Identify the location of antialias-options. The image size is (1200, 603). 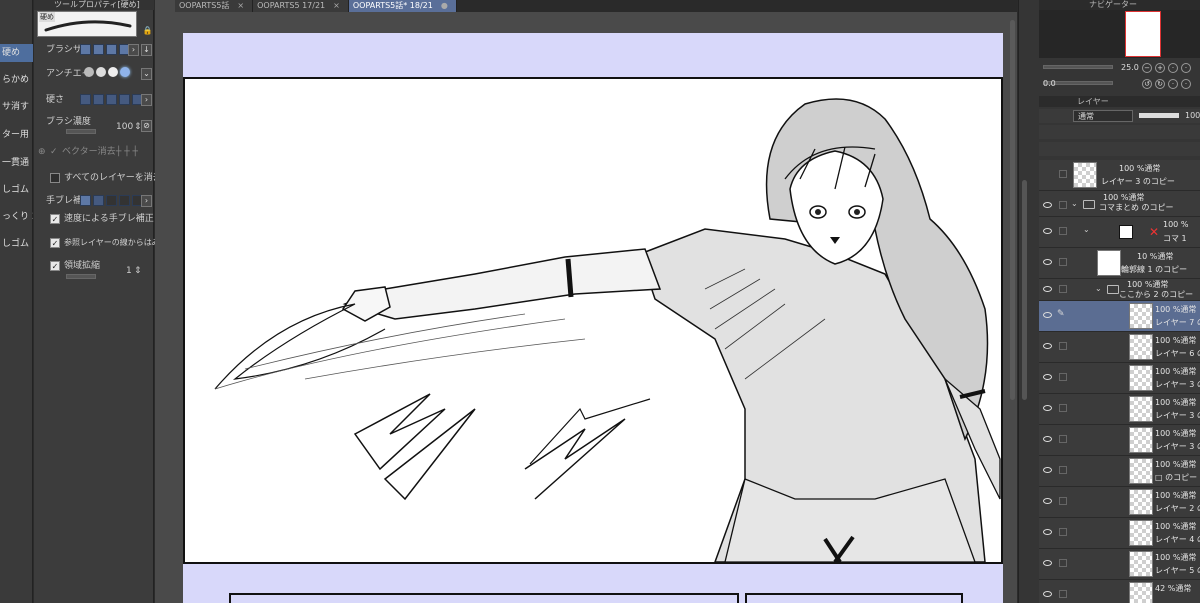
(107, 72).